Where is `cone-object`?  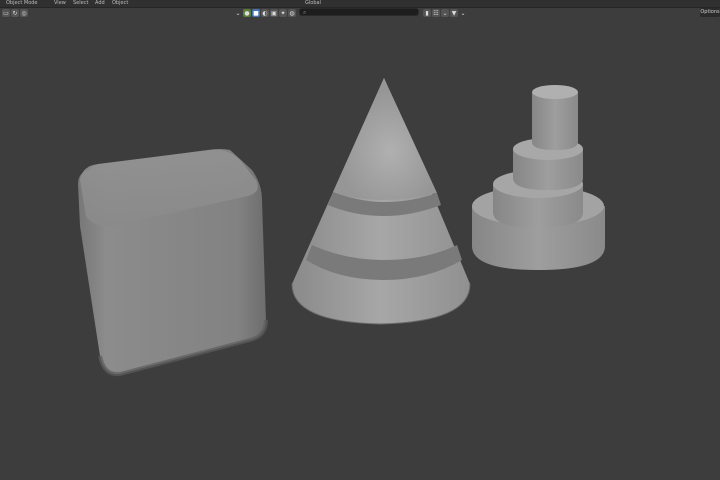 cone-object is located at coordinates (381, 201).